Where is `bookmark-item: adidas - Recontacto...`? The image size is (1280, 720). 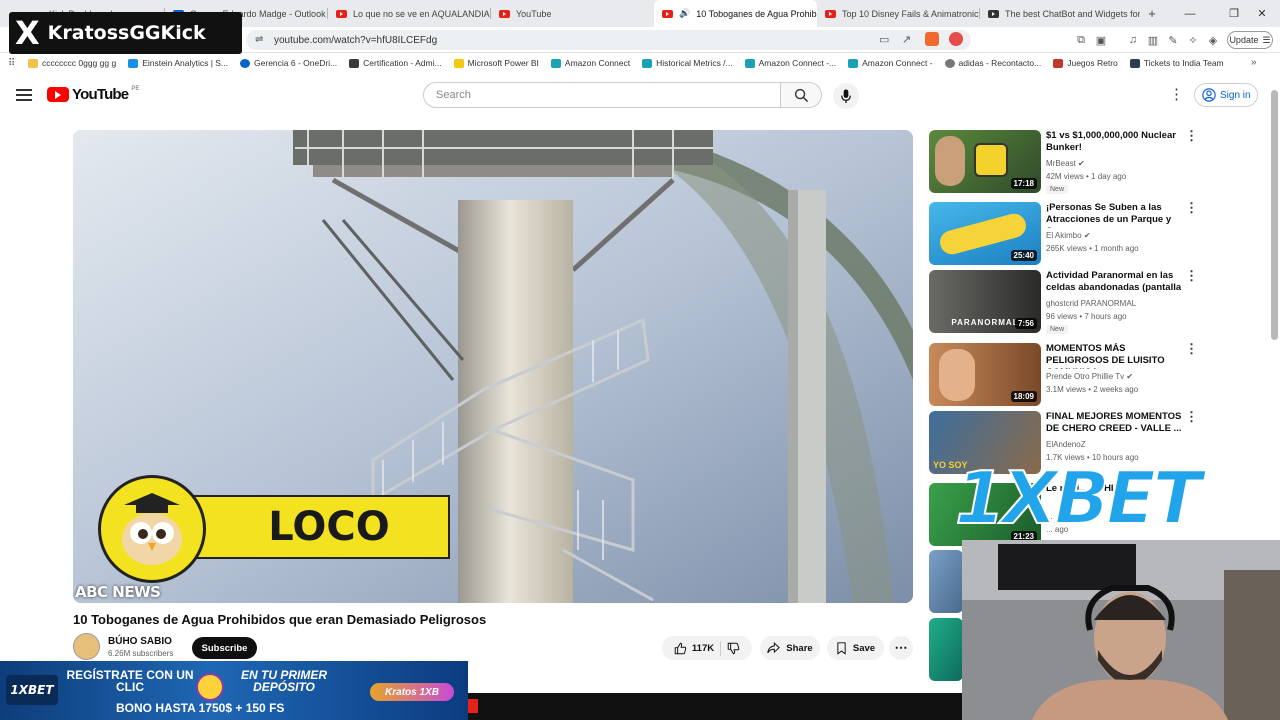 bookmark-item: adidas - Recontacto... is located at coordinates (992, 63).